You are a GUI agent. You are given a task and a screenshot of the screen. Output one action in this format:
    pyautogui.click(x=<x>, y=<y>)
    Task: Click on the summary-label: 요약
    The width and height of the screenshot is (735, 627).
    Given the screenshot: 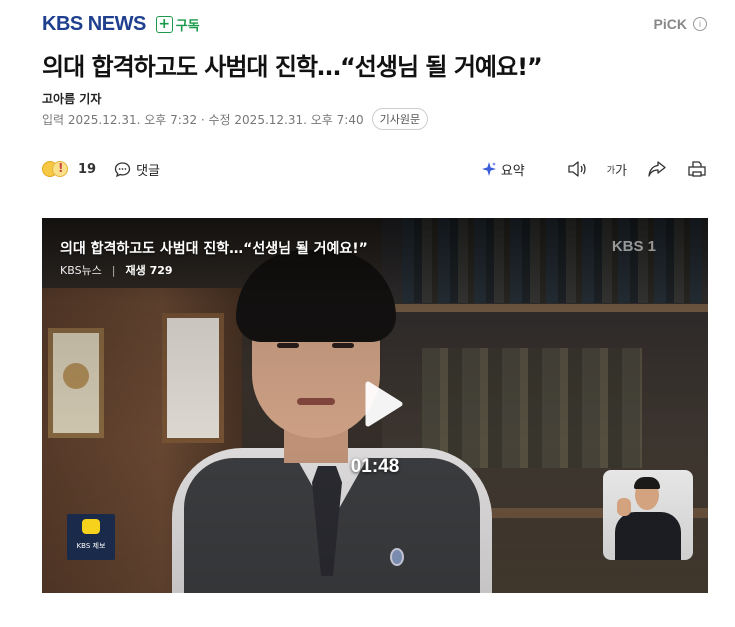 What is the action you would take?
    pyautogui.click(x=512, y=171)
    